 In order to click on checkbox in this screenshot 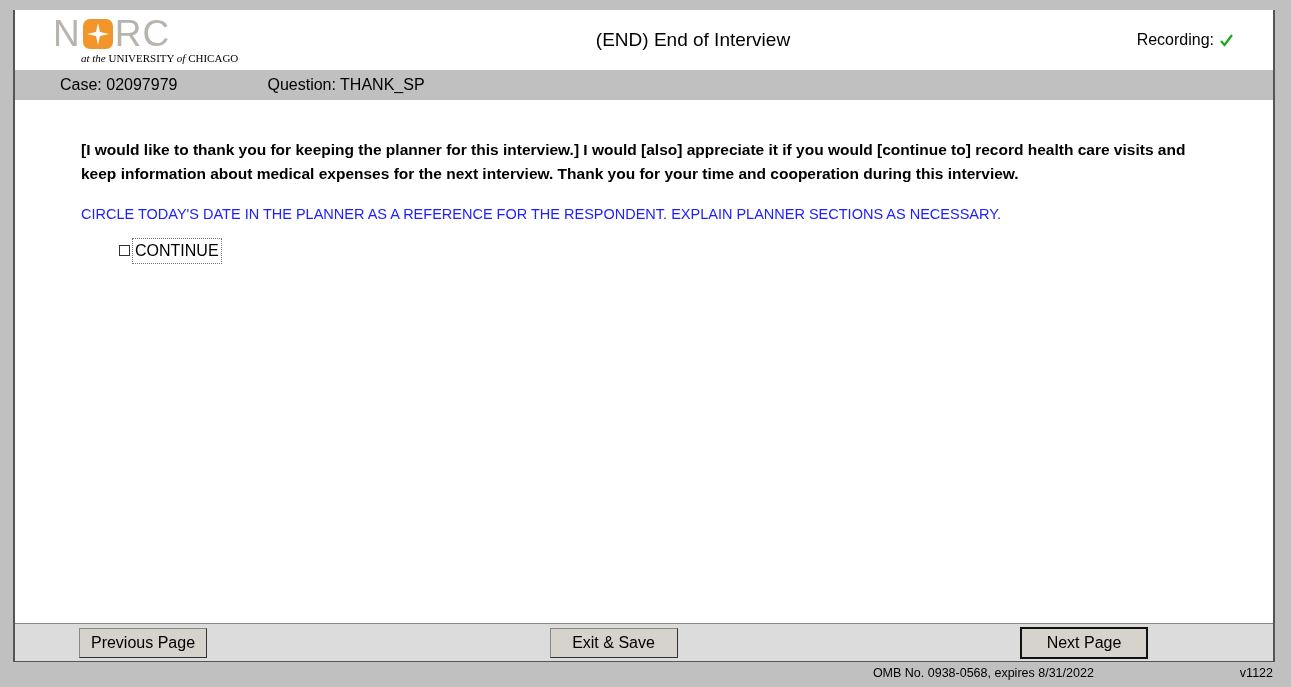, I will do `click(124, 251)`.